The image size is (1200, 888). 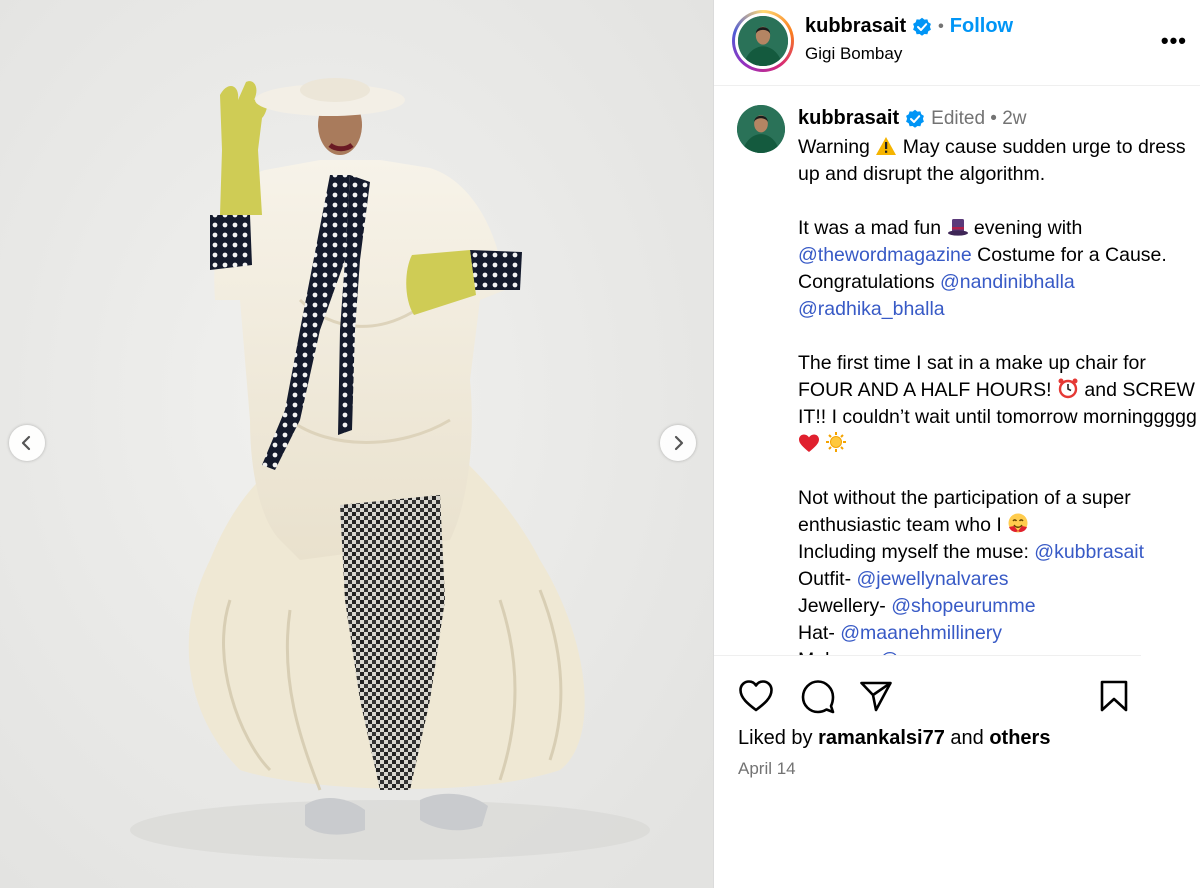 I want to click on action-bar, so click(x=957, y=696).